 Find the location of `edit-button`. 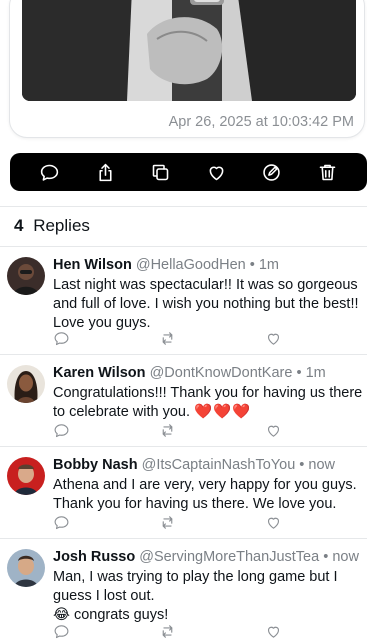

edit-button is located at coordinates (272, 172).